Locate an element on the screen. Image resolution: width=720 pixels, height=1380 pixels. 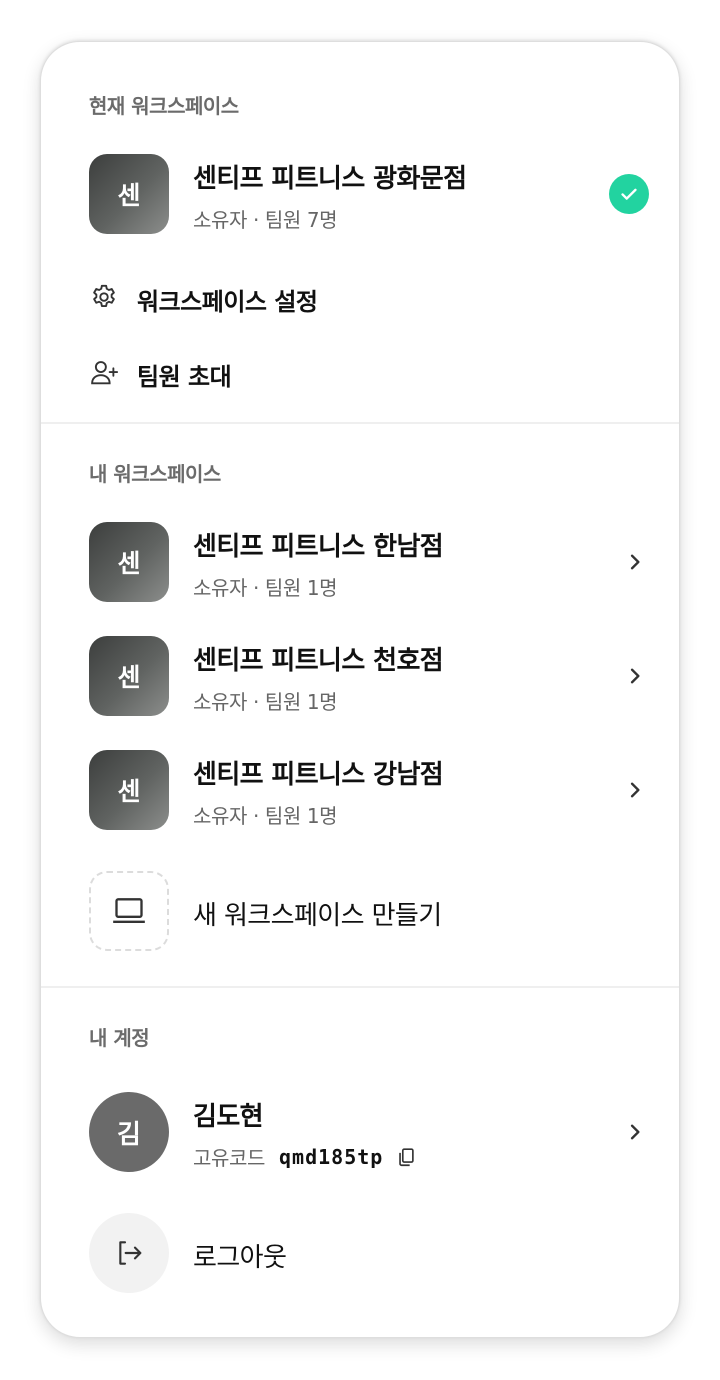
logout-label: 로그아웃 is located at coordinates (240, 1258).